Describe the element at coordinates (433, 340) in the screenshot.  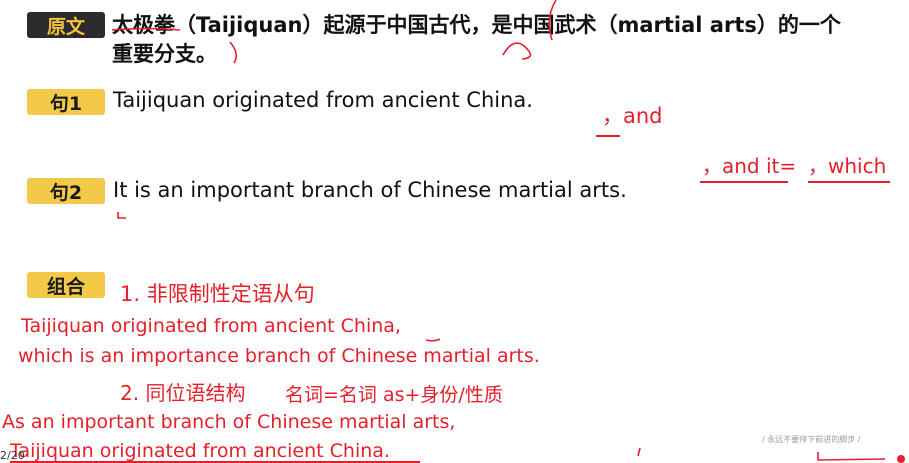
I see `comma-mark-china` at that location.